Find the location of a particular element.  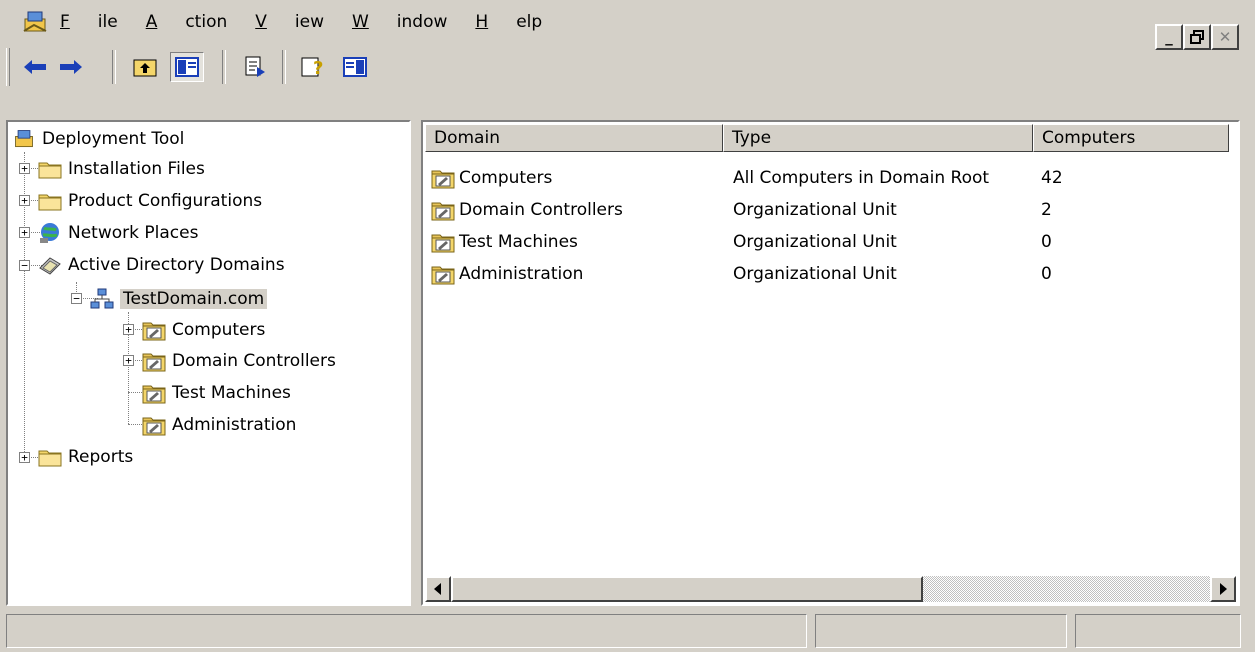

tree-root: Deployment Tool is located at coordinates (98, 139).